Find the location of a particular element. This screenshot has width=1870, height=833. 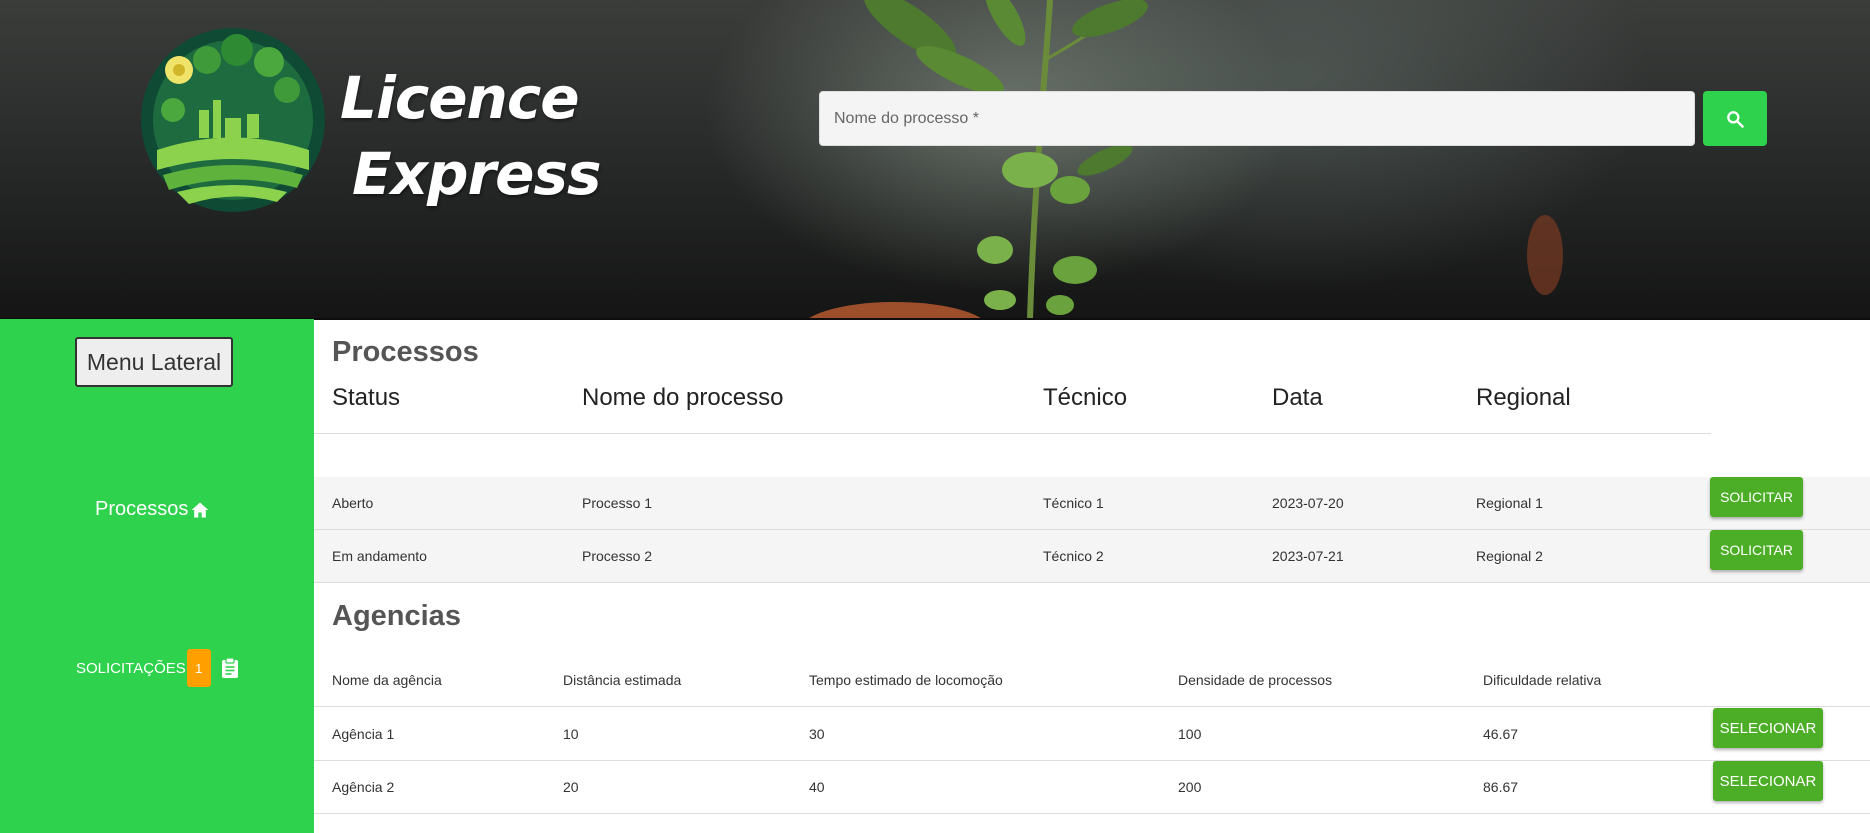

search-input-placeholder: Nome do processo * is located at coordinates (906, 118).